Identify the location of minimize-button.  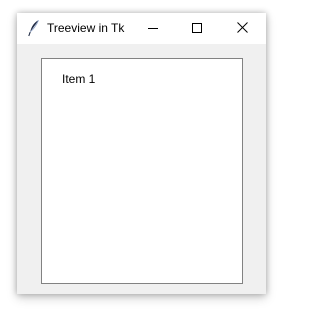
(153, 28).